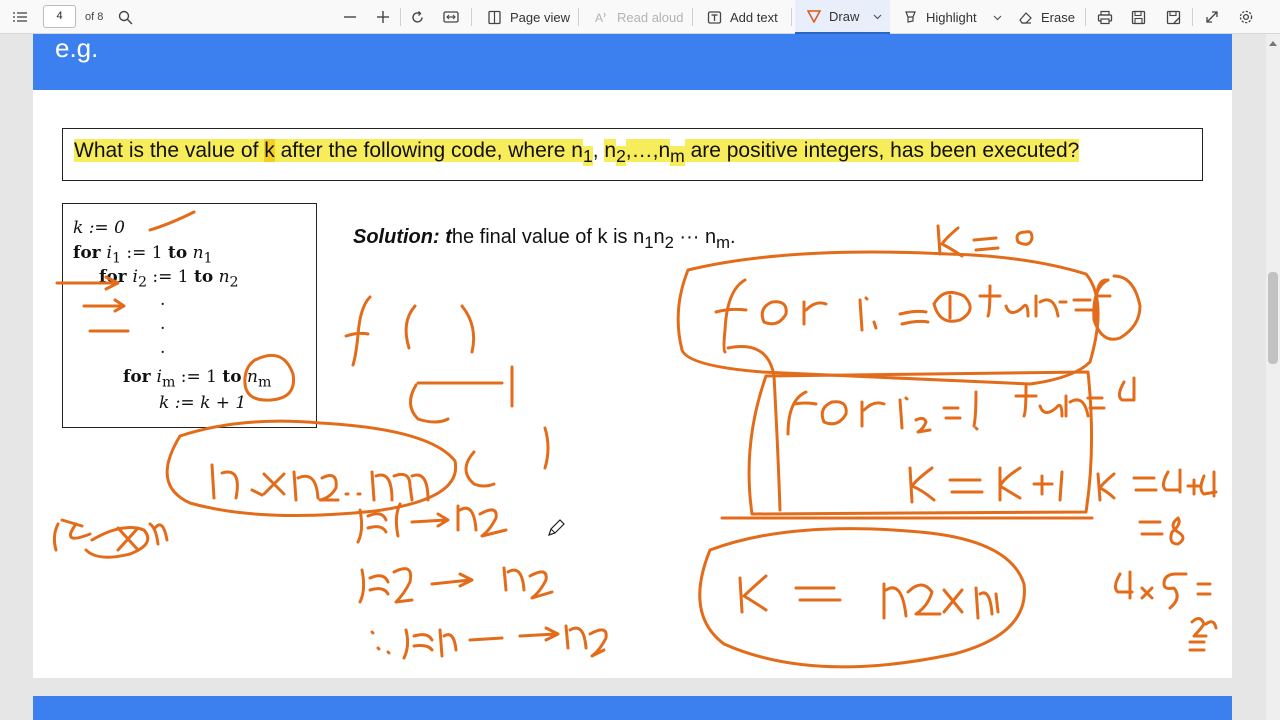  What do you see at coordinates (632, 708) in the screenshot?
I see `next-page-header-bar` at bounding box center [632, 708].